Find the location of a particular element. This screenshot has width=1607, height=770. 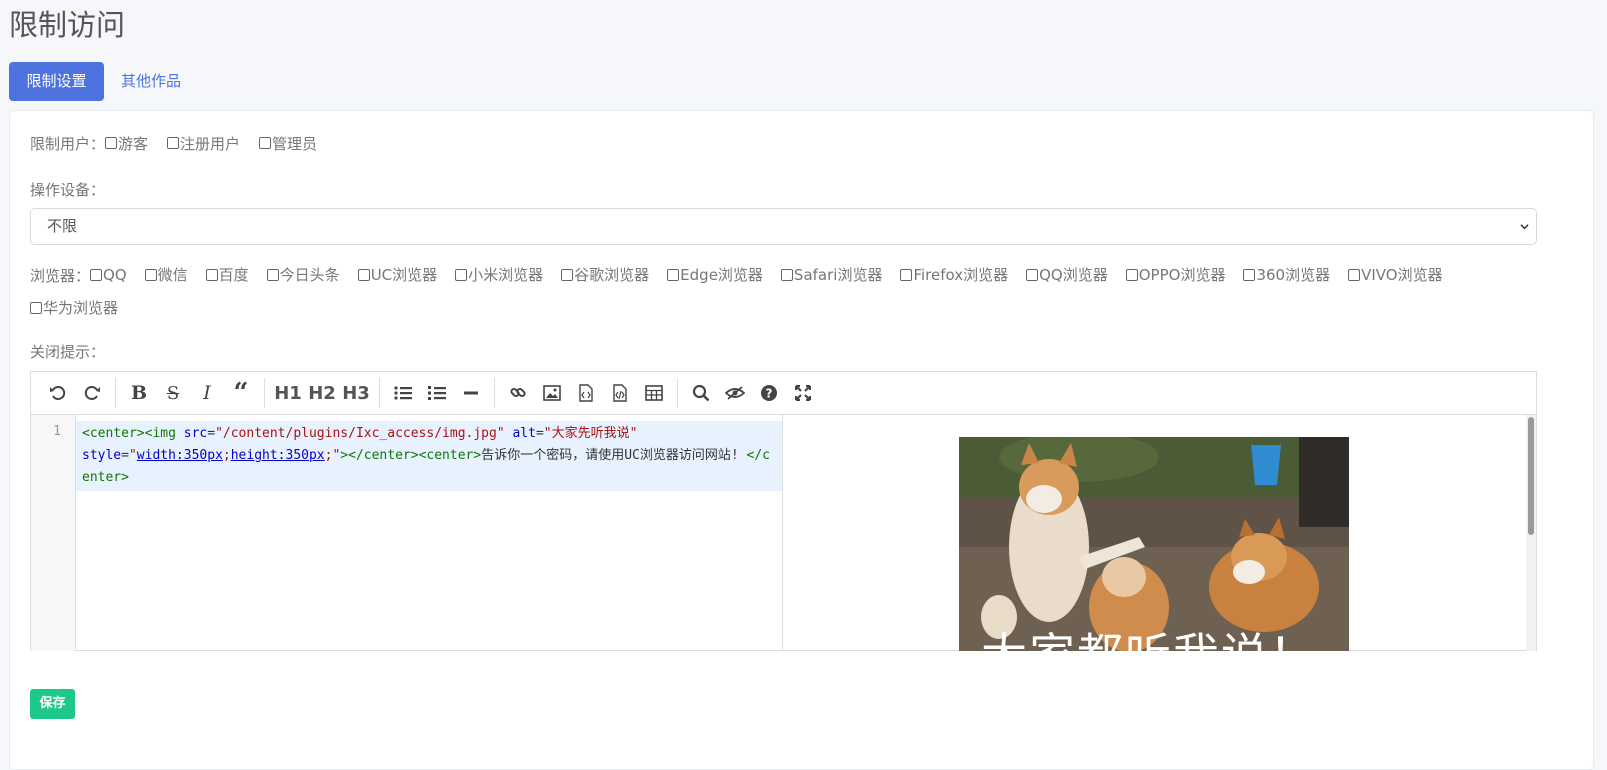

code-token: alt is located at coordinates (520, 433).